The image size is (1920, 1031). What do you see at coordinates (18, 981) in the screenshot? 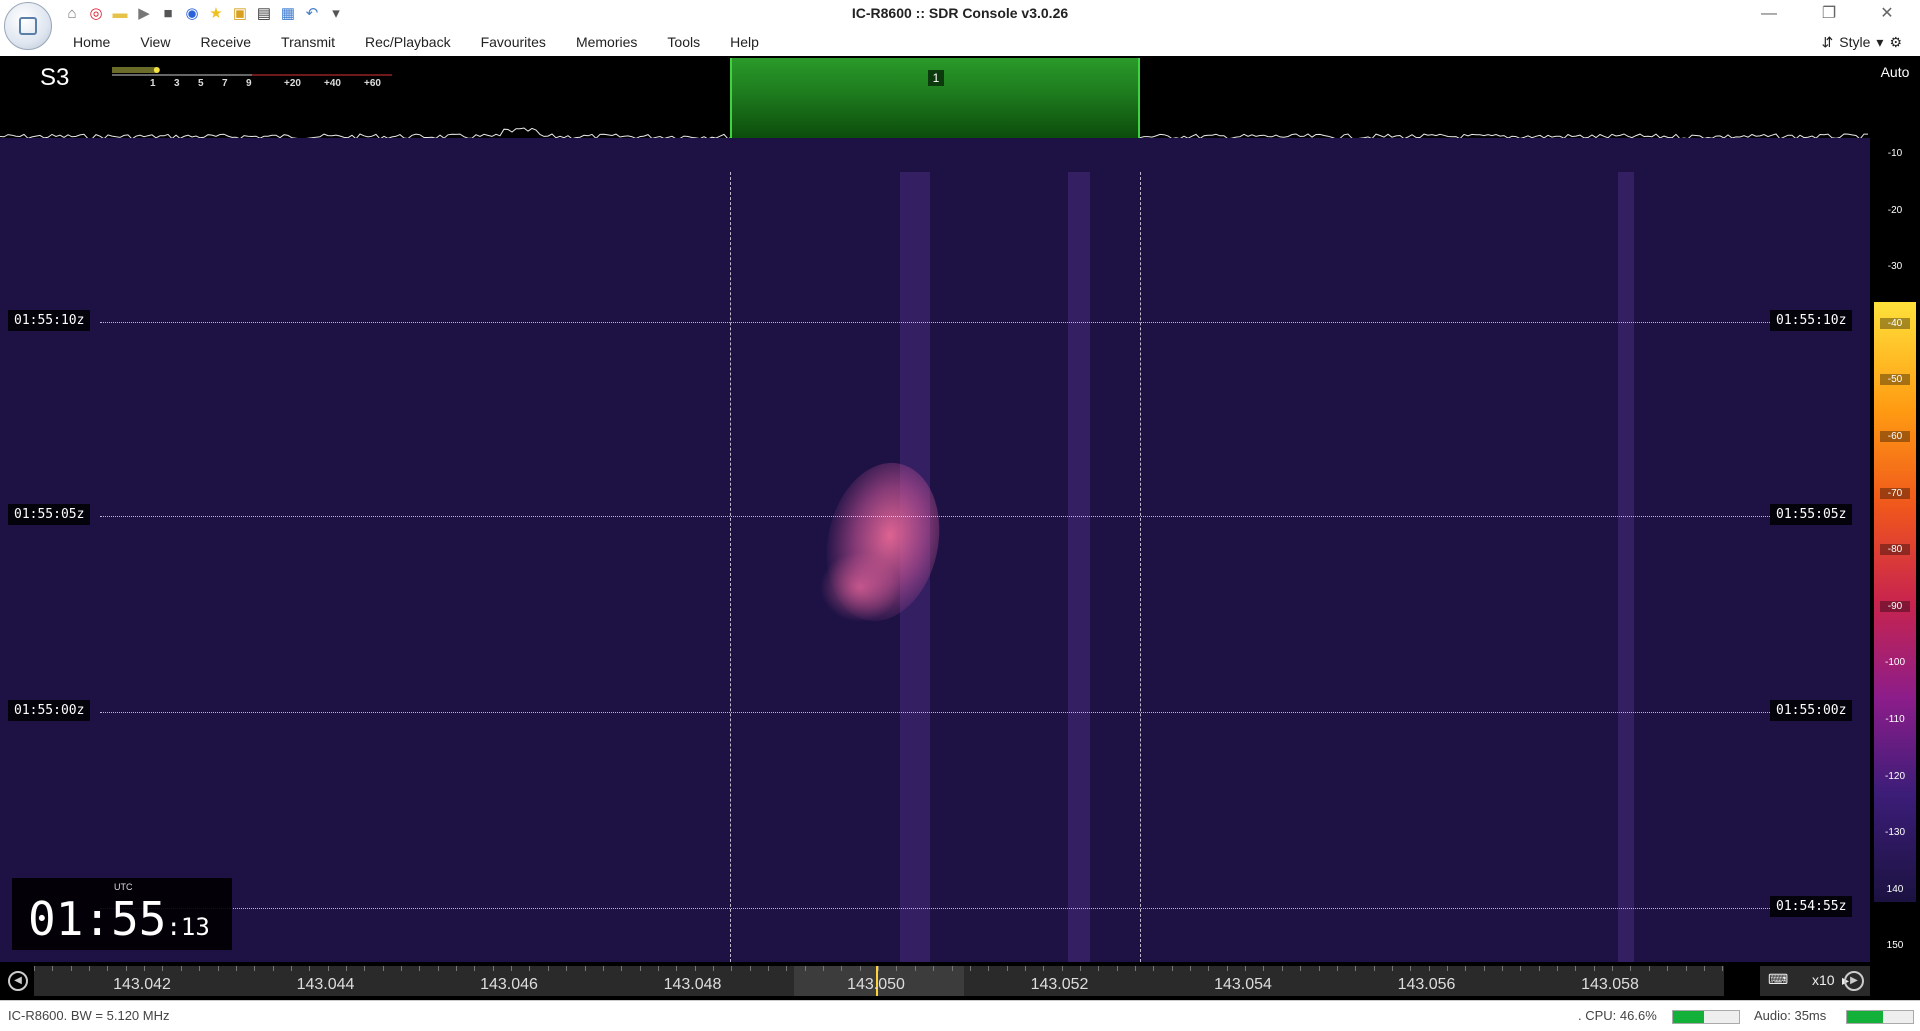
I see `scroll-left-icon: ◀` at bounding box center [18, 981].